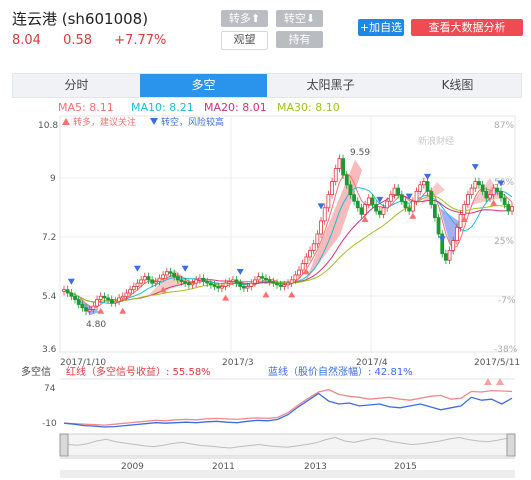 The image size is (531, 480). Describe the element at coordinates (238, 363) in the screenshot. I see `x-tick: 2017/3` at that location.